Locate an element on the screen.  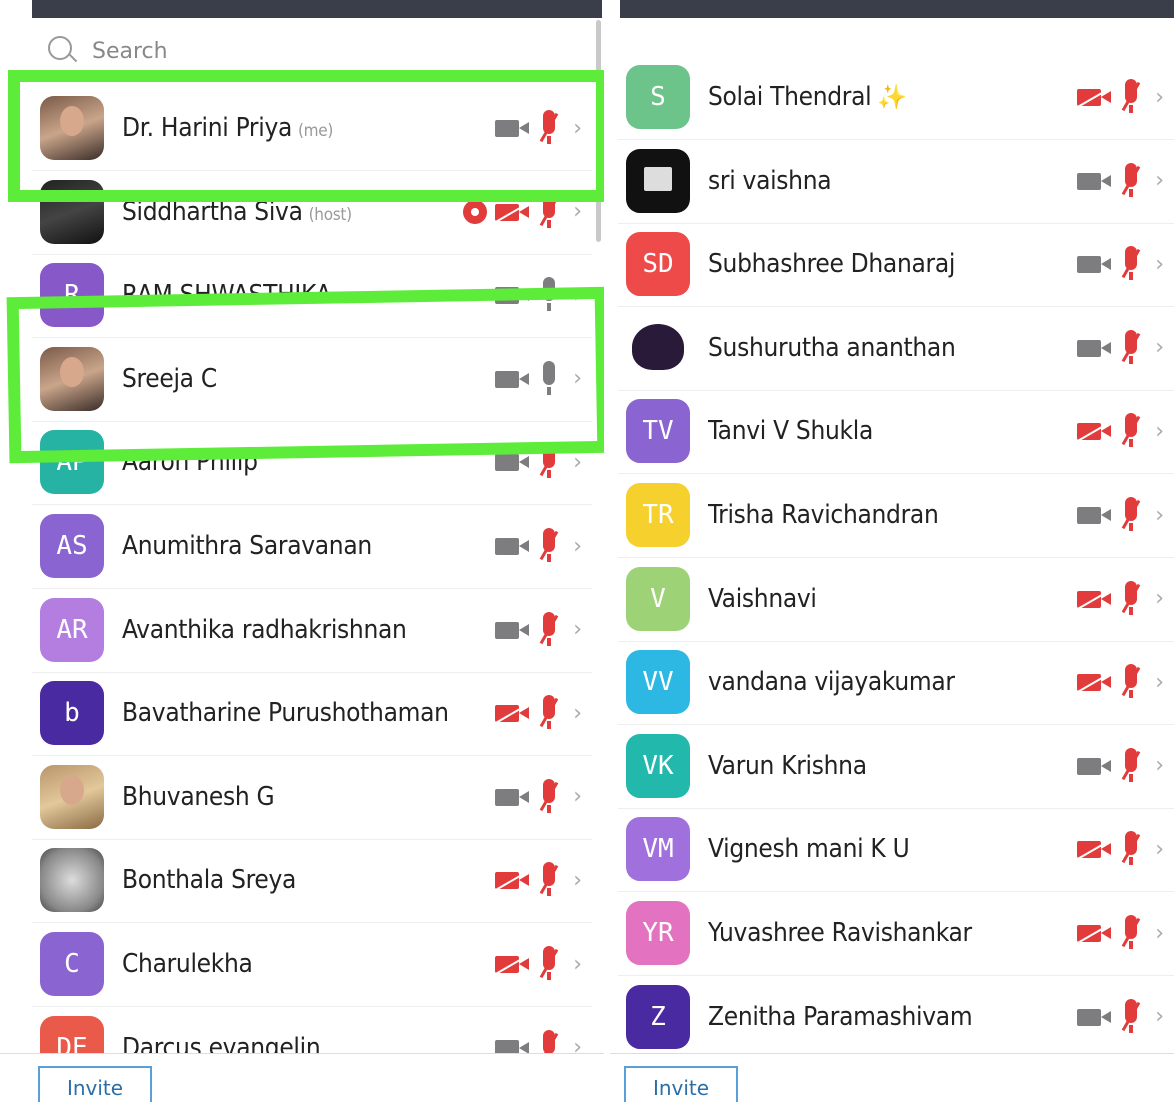
participant-name: Anumithra Saravanan is located at coordinates (308, 546).